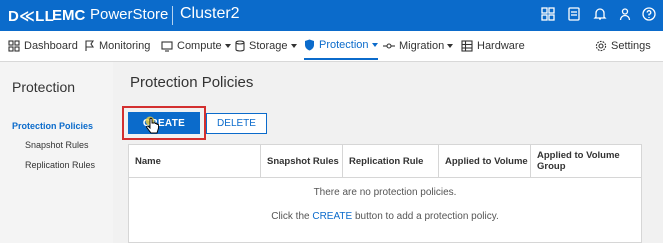  I want to click on nav-dashboard: Dashboard, so click(43, 45).